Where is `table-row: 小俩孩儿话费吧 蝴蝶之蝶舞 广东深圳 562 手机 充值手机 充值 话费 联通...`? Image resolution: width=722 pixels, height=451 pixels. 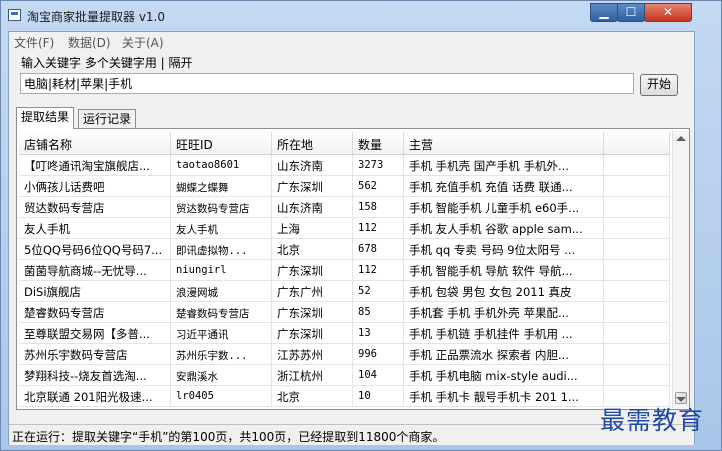
table-row: 小俩孩儿话费吧 蝴蝶之蝶舞 广东深圳 562 手机 充值手机 充值 话费 联通... is located at coordinates (344, 186).